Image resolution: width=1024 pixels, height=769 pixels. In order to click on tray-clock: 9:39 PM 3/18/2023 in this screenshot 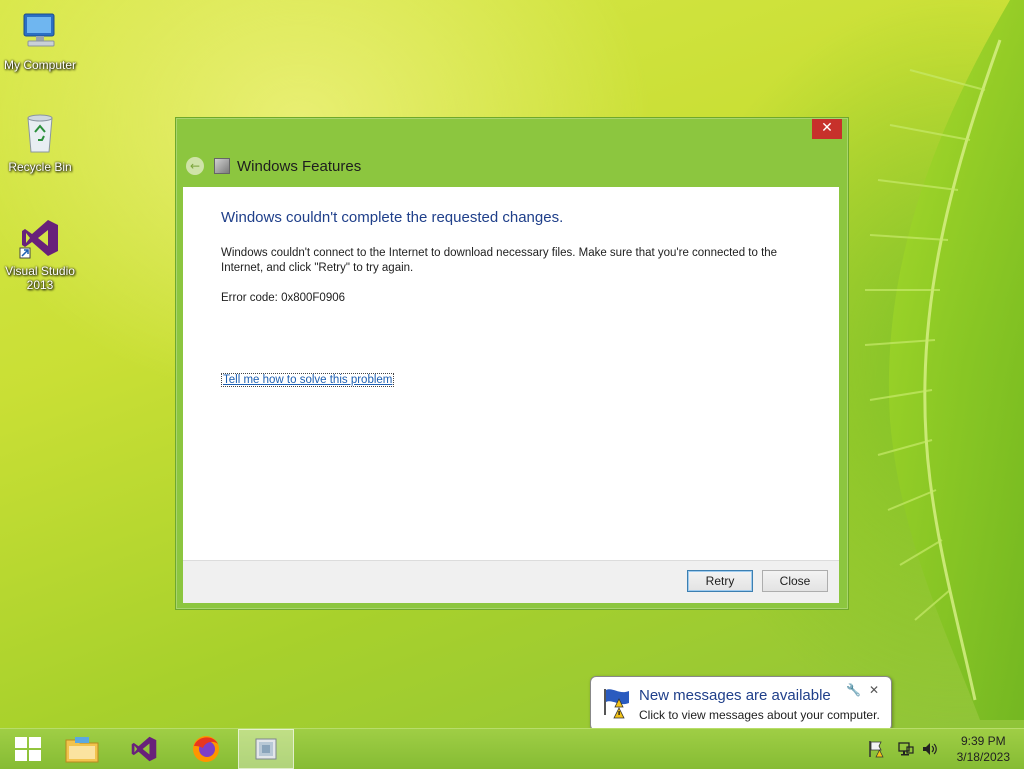, I will do `click(983, 749)`.